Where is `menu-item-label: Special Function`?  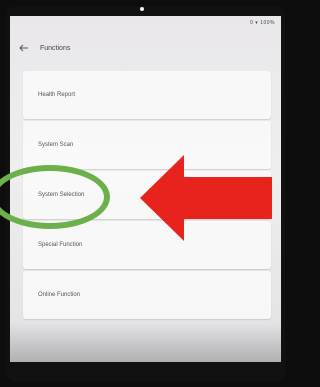 menu-item-label: Special Function is located at coordinates (60, 245).